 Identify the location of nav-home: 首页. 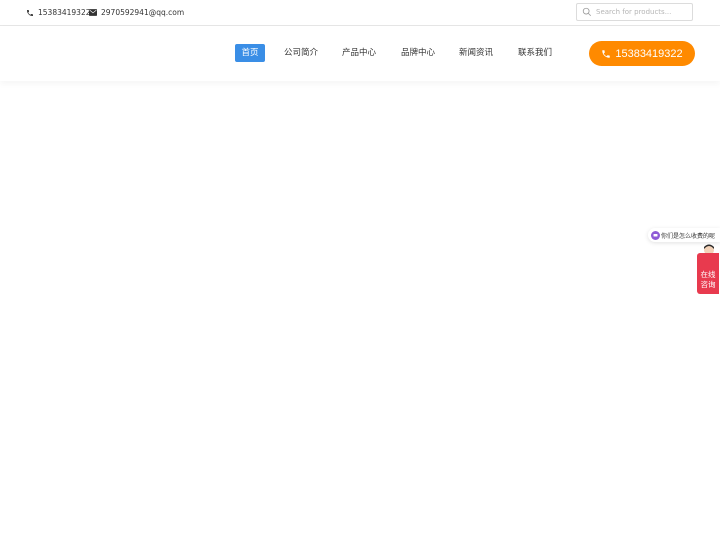
(250, 53).